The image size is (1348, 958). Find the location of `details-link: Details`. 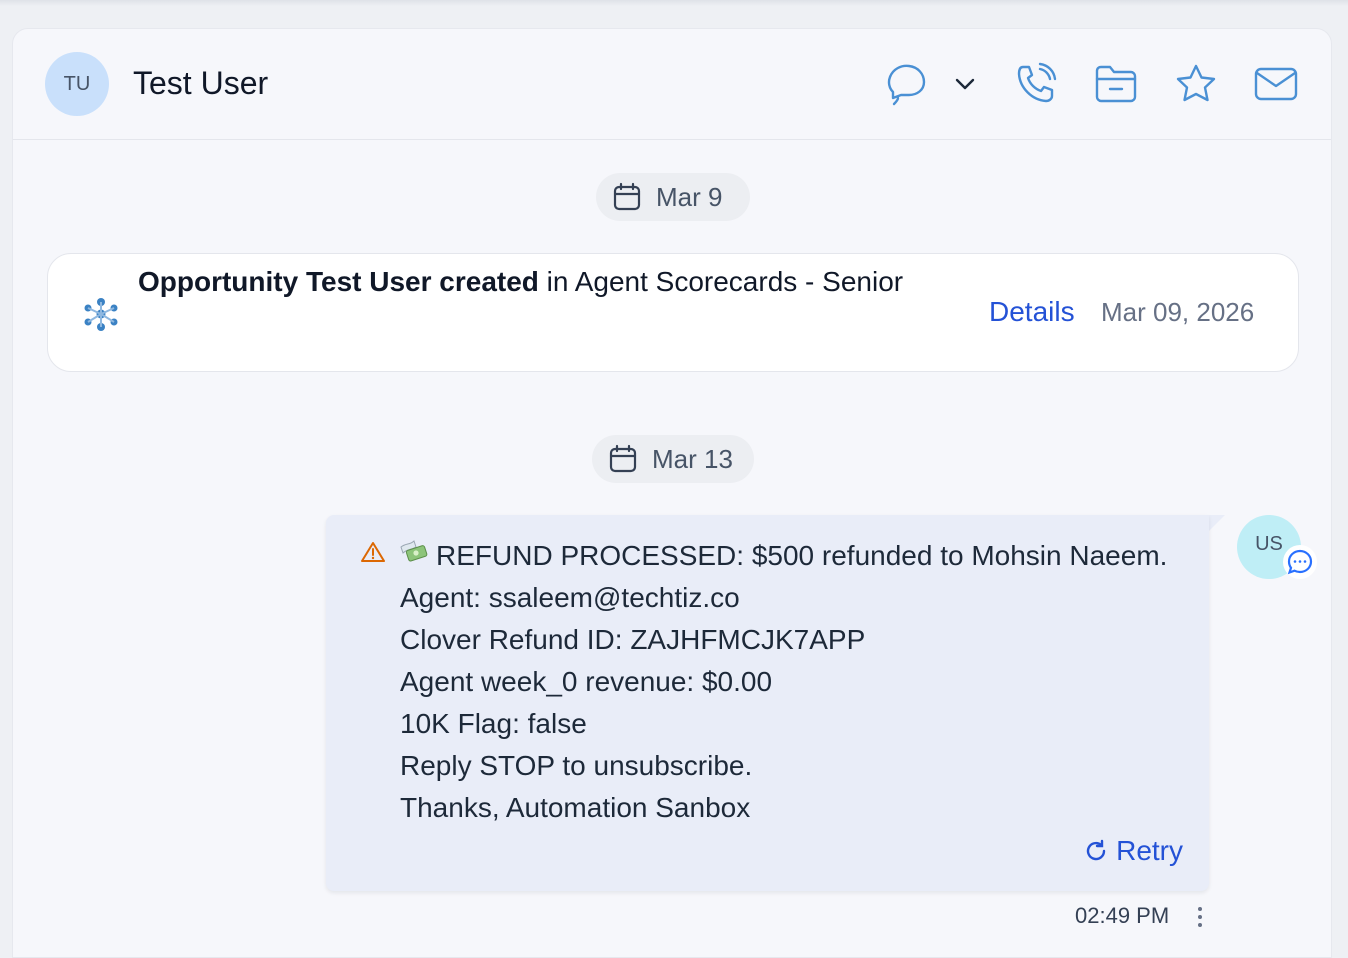

details-link: Details is located at coordinates (1032, 312).